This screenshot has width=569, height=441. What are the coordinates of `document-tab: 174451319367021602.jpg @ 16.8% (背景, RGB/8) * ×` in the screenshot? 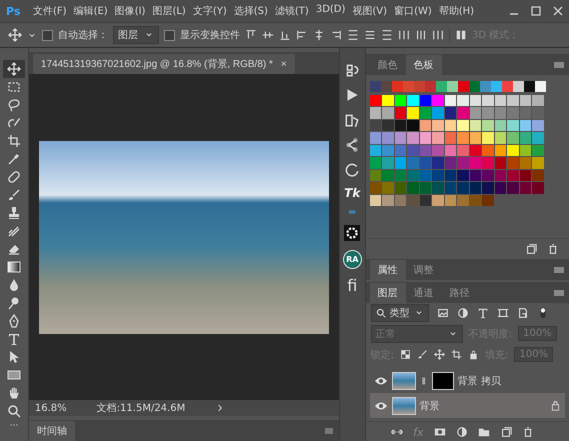 It's located at (163, 64).